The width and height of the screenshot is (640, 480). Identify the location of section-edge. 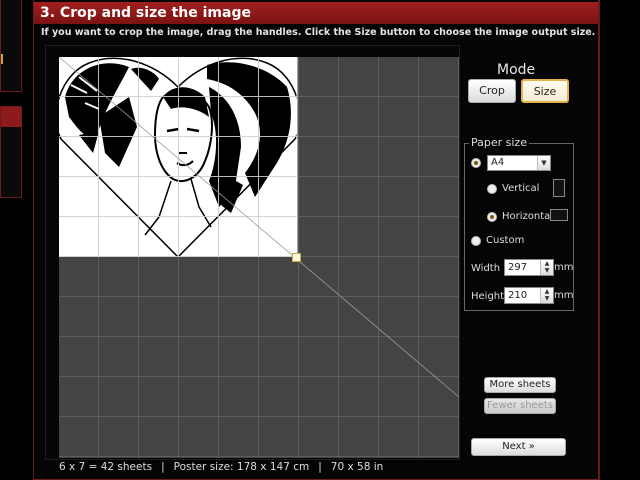
(599, 240).